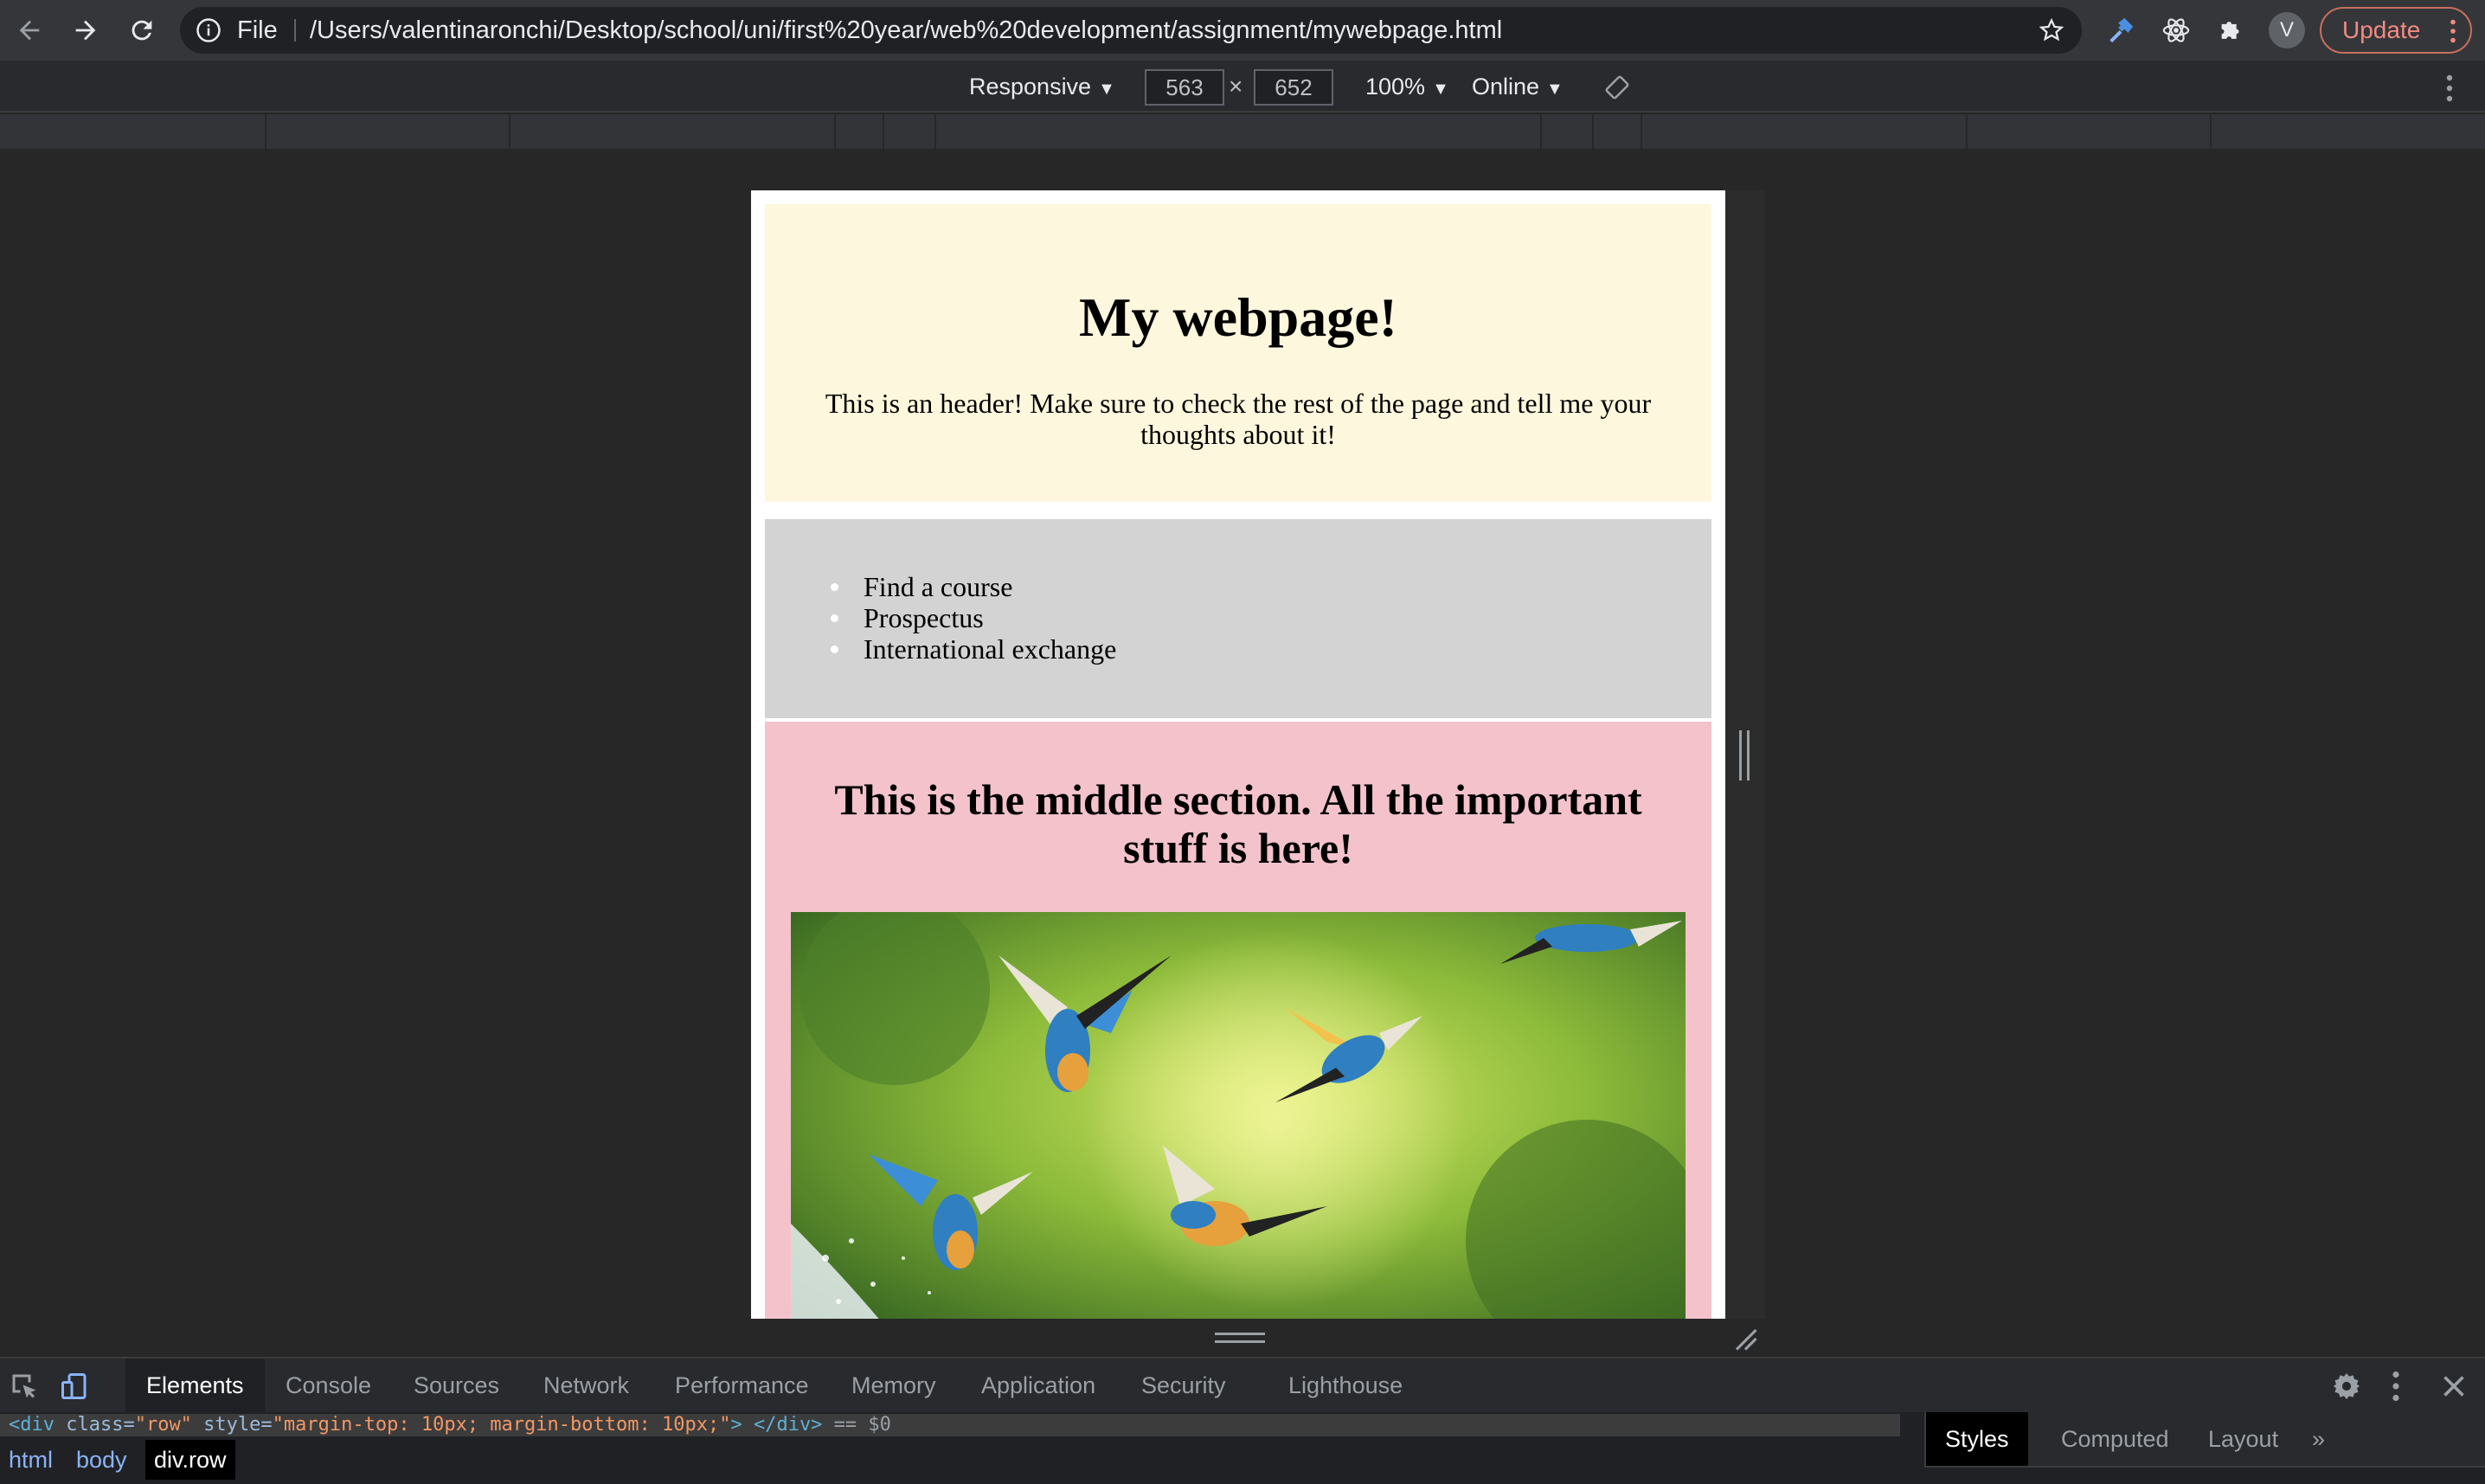 This screenshot has height=1484, width=2485. Describe the element at coordinates (2121, 30) in the screenshot. I see `extension-hammer-icon` at that location.